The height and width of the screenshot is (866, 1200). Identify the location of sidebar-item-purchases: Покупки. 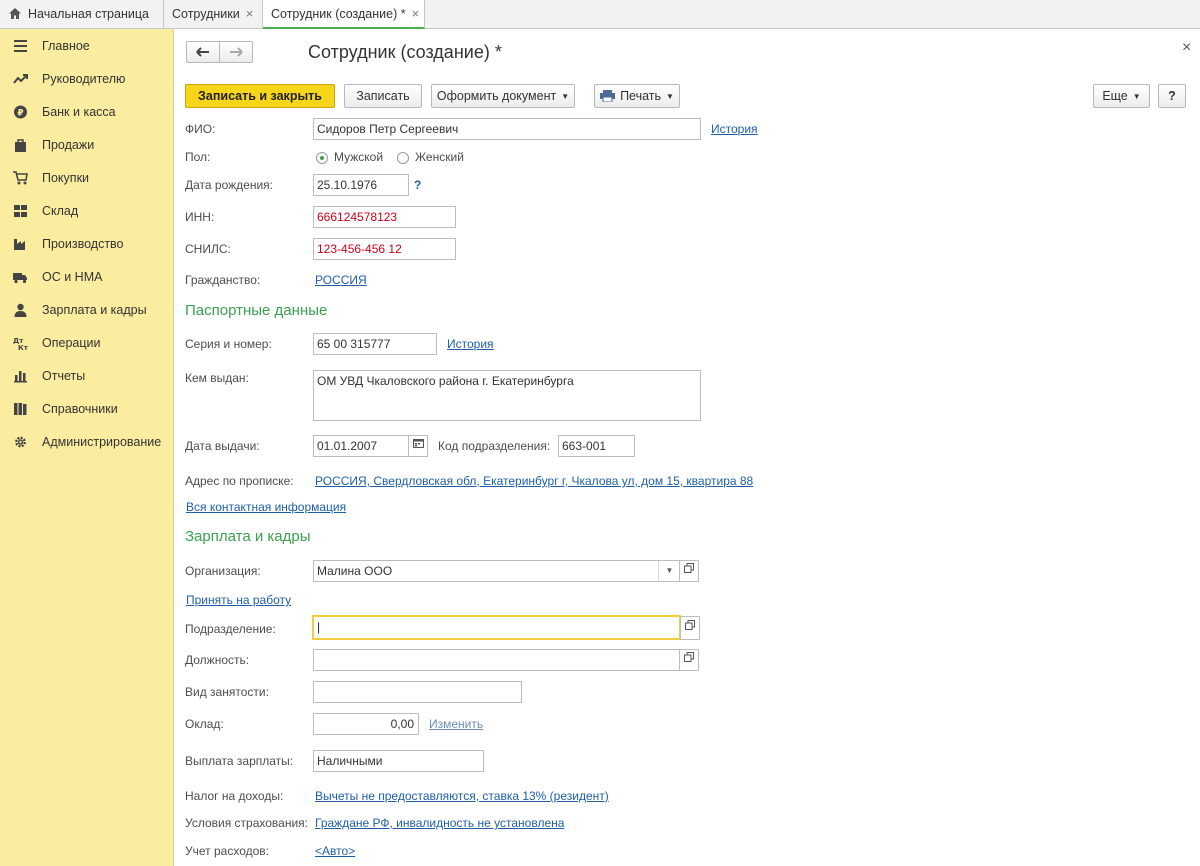
(86, 178).